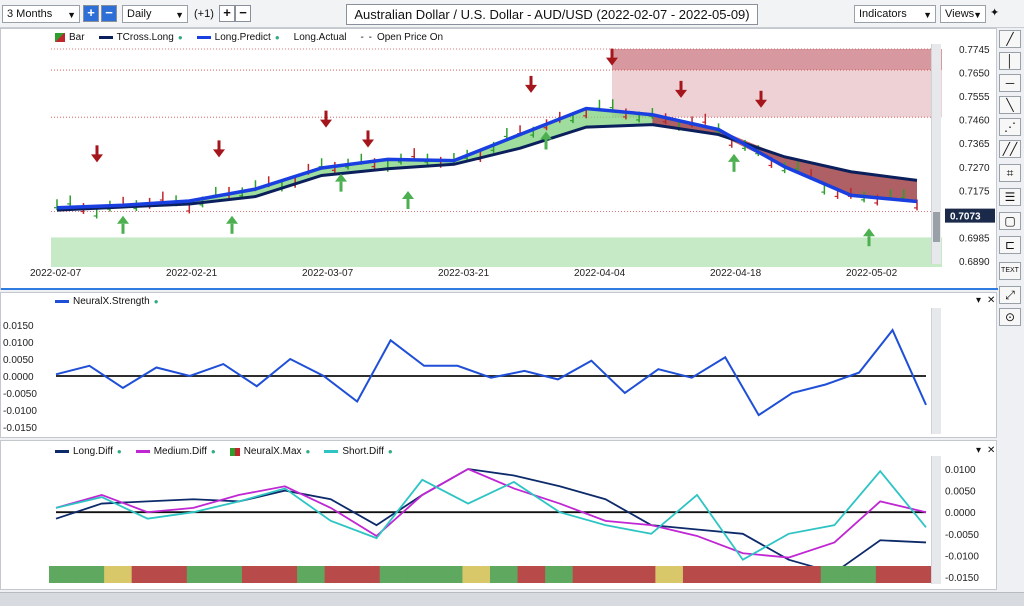 This screenshot has height=606, width=1024. I want to click on interval-select: Daily ▼, so click(155, 14).